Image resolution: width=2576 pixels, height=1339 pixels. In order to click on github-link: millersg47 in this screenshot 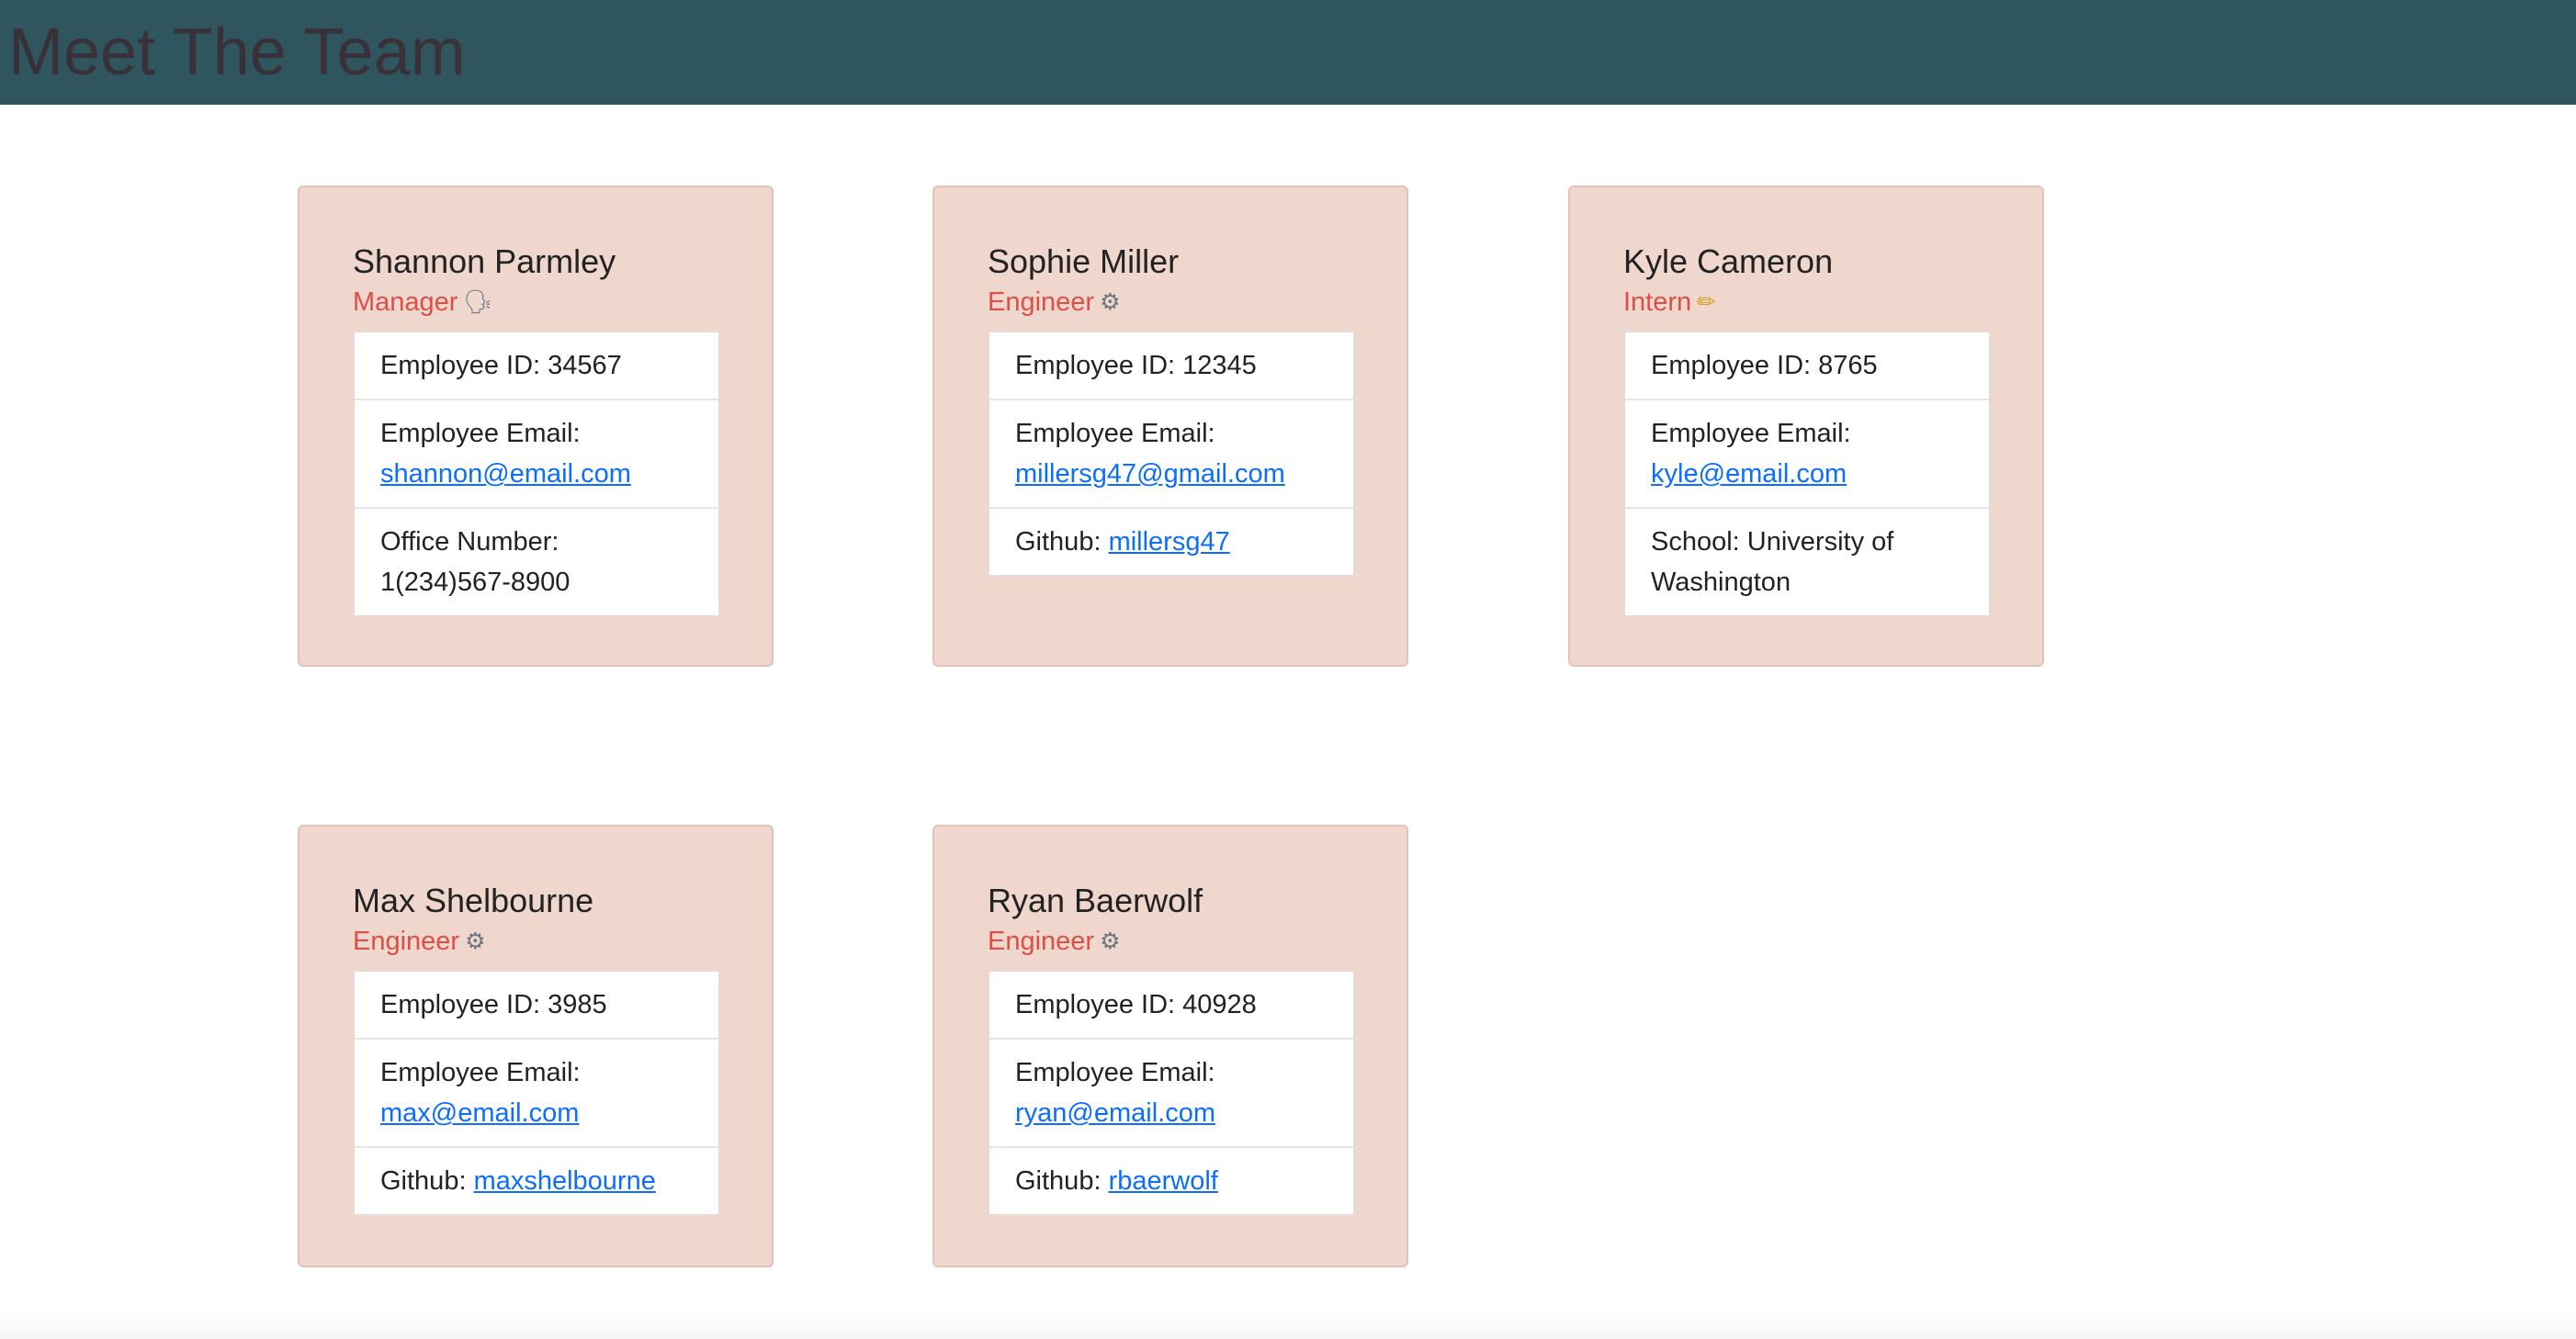, I will do `click(1169, 542)`.